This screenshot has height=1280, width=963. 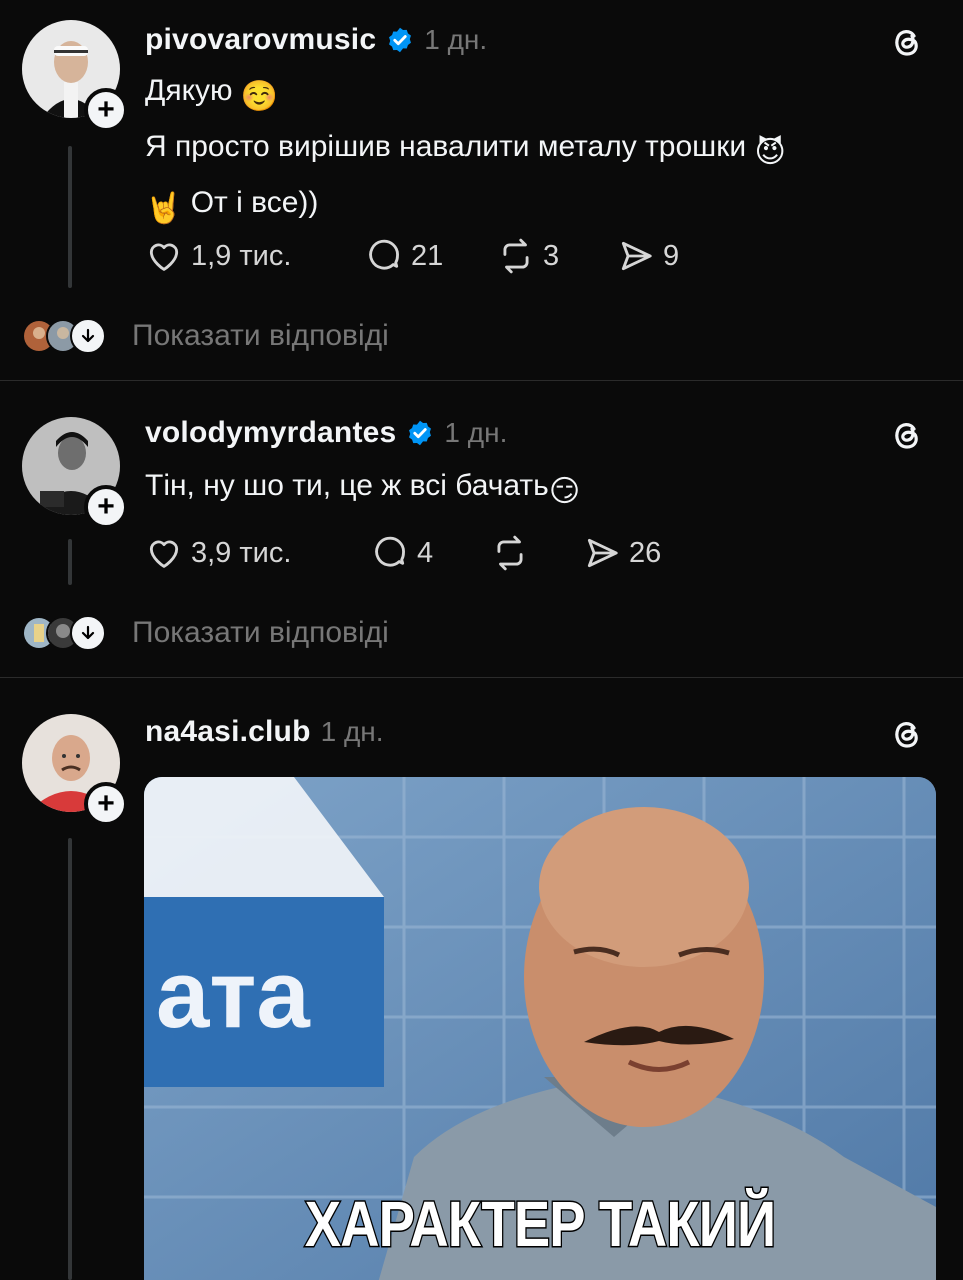 I want to click on like-count: 1,9 тис., so click(x=241, y=255).